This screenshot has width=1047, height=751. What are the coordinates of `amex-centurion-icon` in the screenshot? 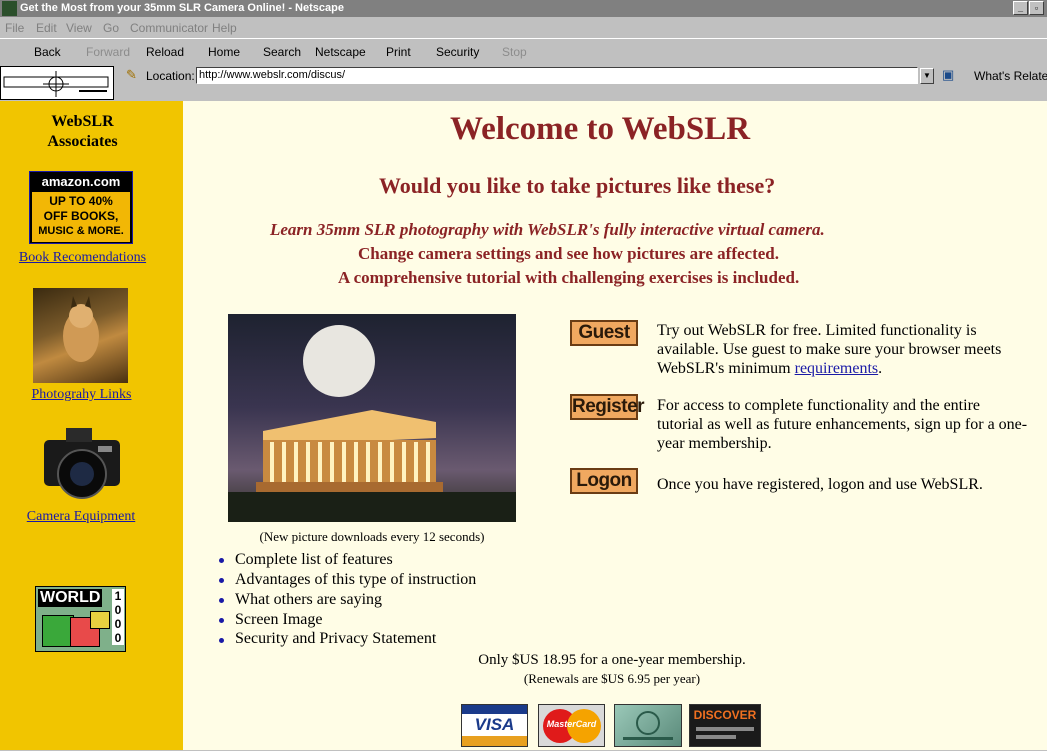 It's located at (648, 725).